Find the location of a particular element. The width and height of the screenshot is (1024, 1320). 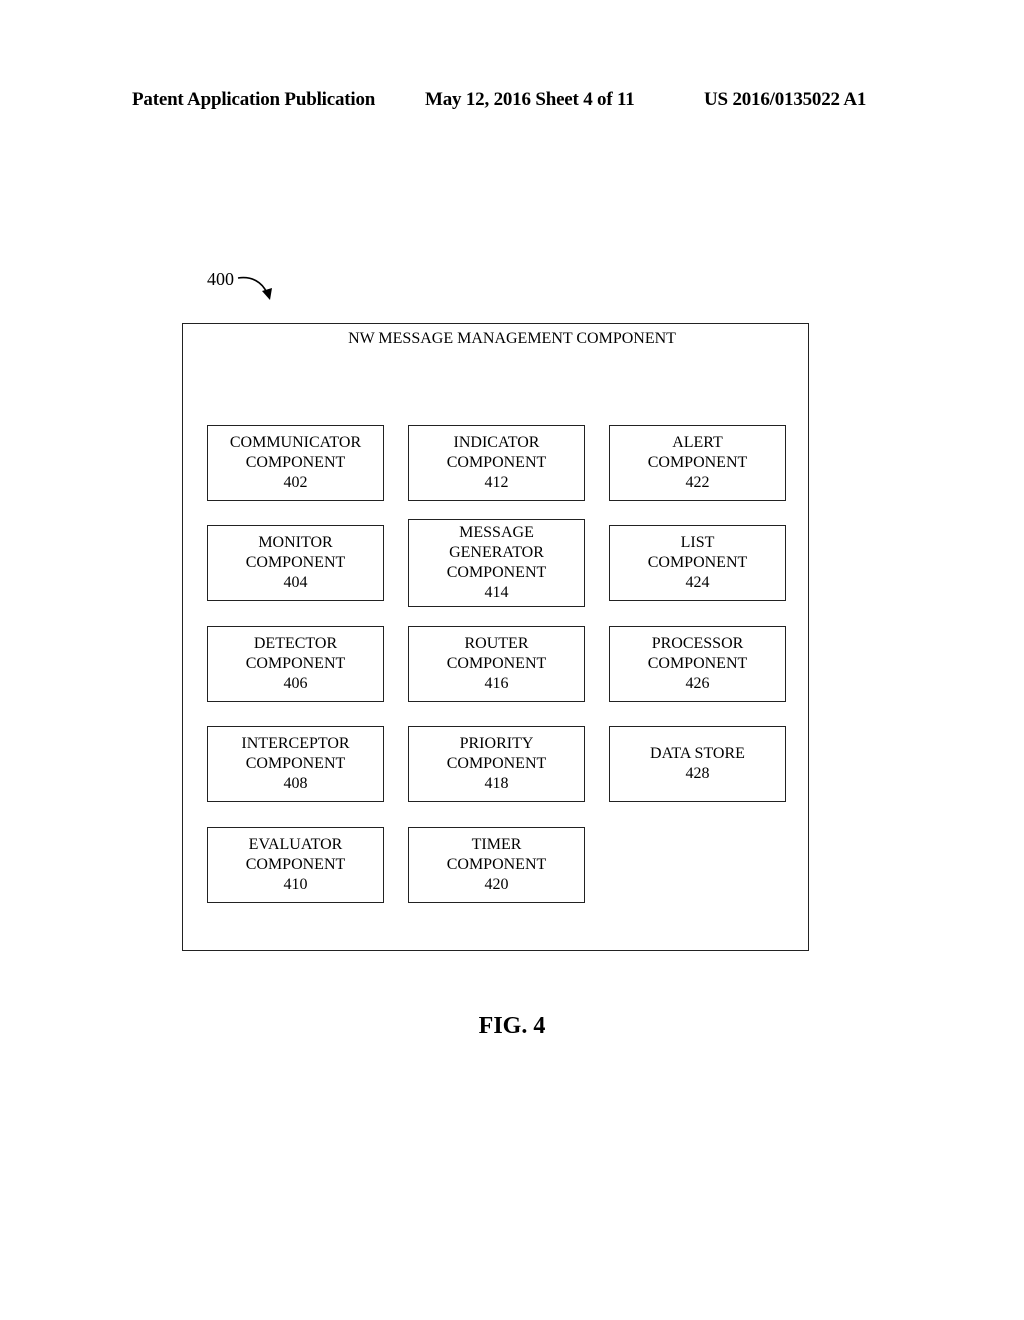

component-number: 424 is located at coordinates (697, 582).